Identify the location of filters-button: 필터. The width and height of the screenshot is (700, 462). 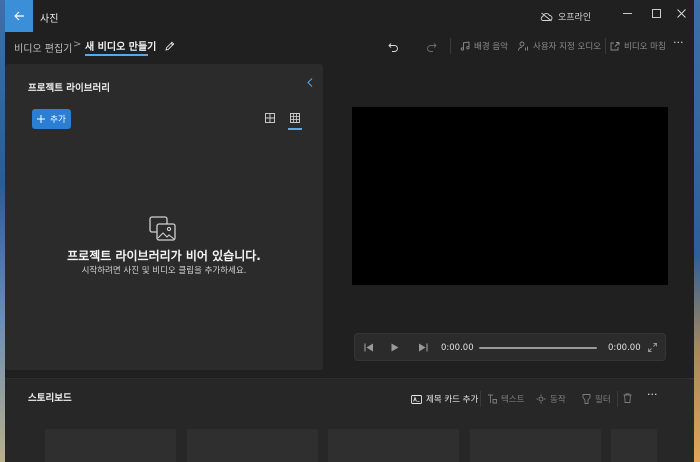
(596, 399).